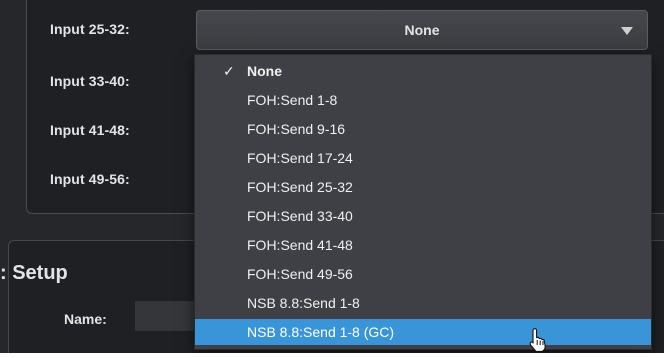 The width and height of the screenshot is (670, 358). I want to click on menu-item-foh-send-1-8: FOH:Send 1-8, so click(423, 100).